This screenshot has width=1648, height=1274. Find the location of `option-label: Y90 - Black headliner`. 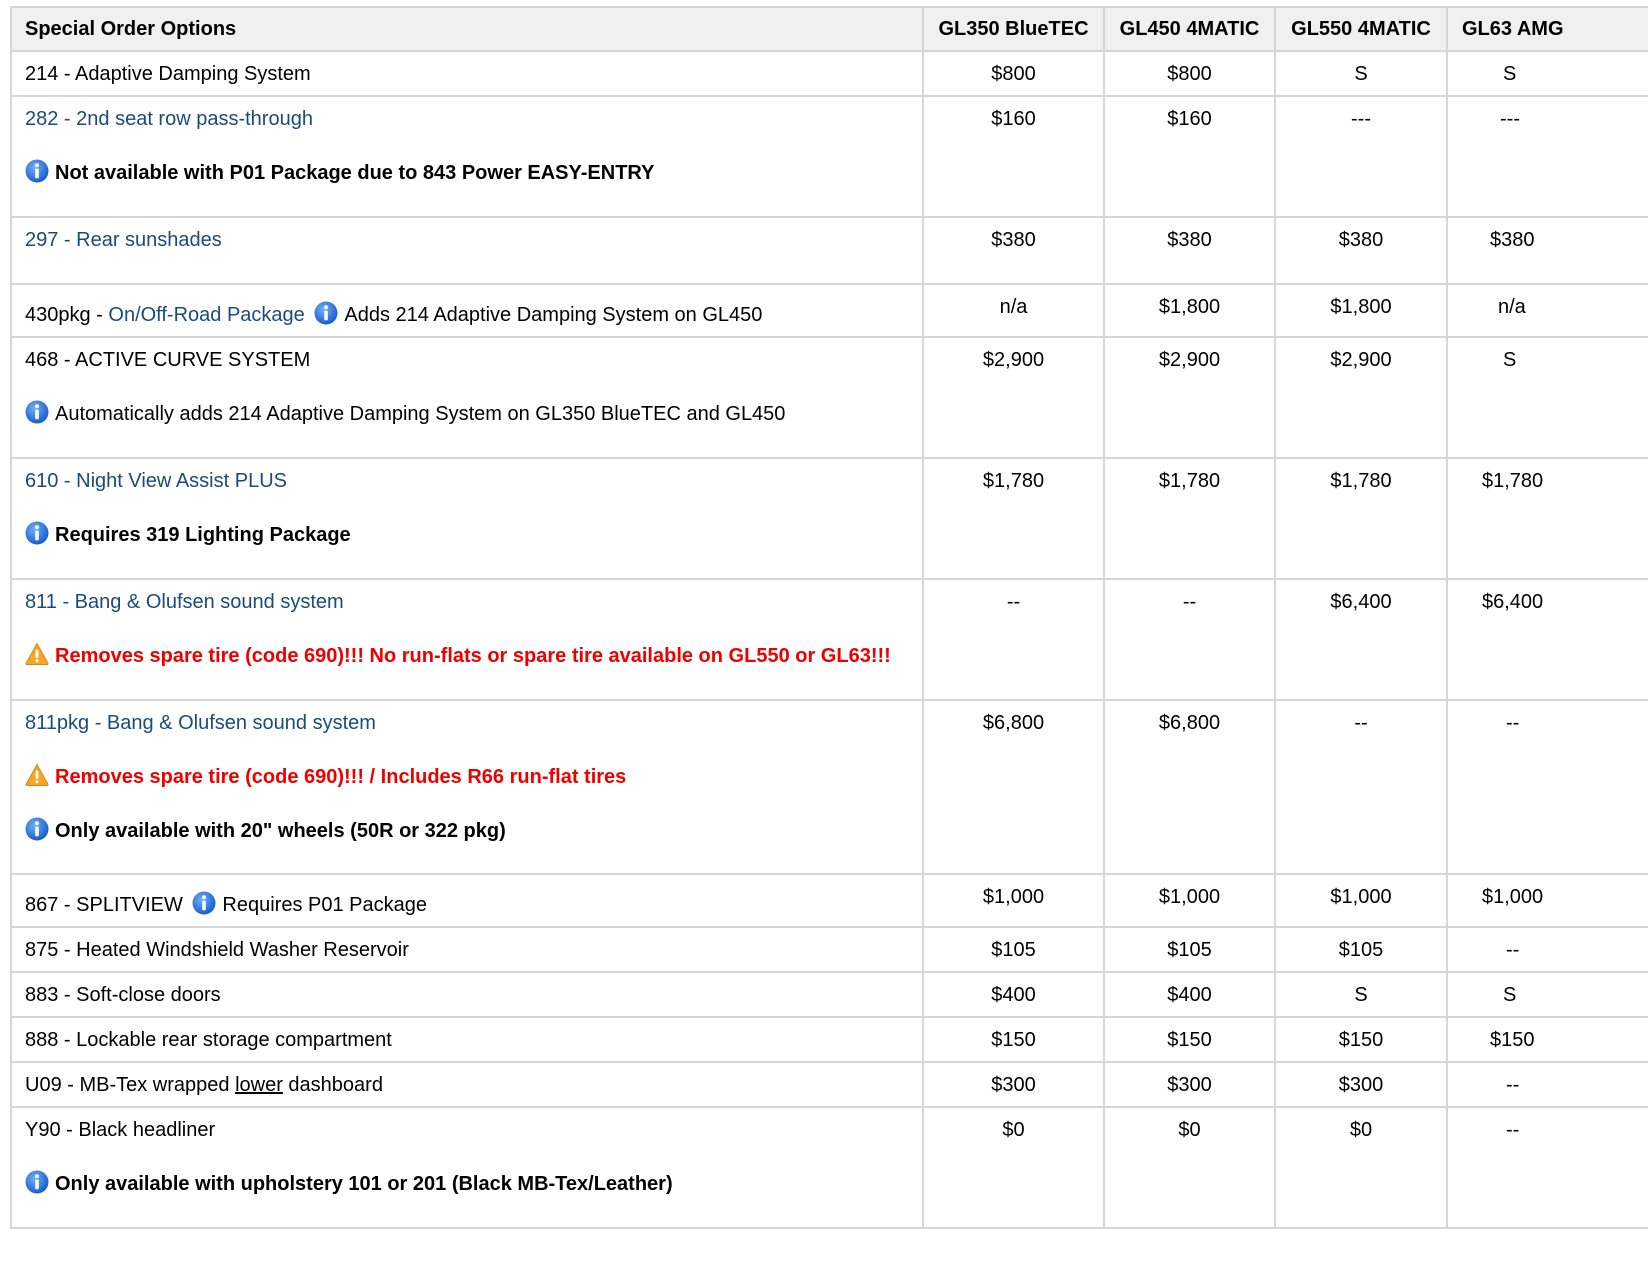

option-label: Y90 - Black headliner is located at coordinates (120, 1130).